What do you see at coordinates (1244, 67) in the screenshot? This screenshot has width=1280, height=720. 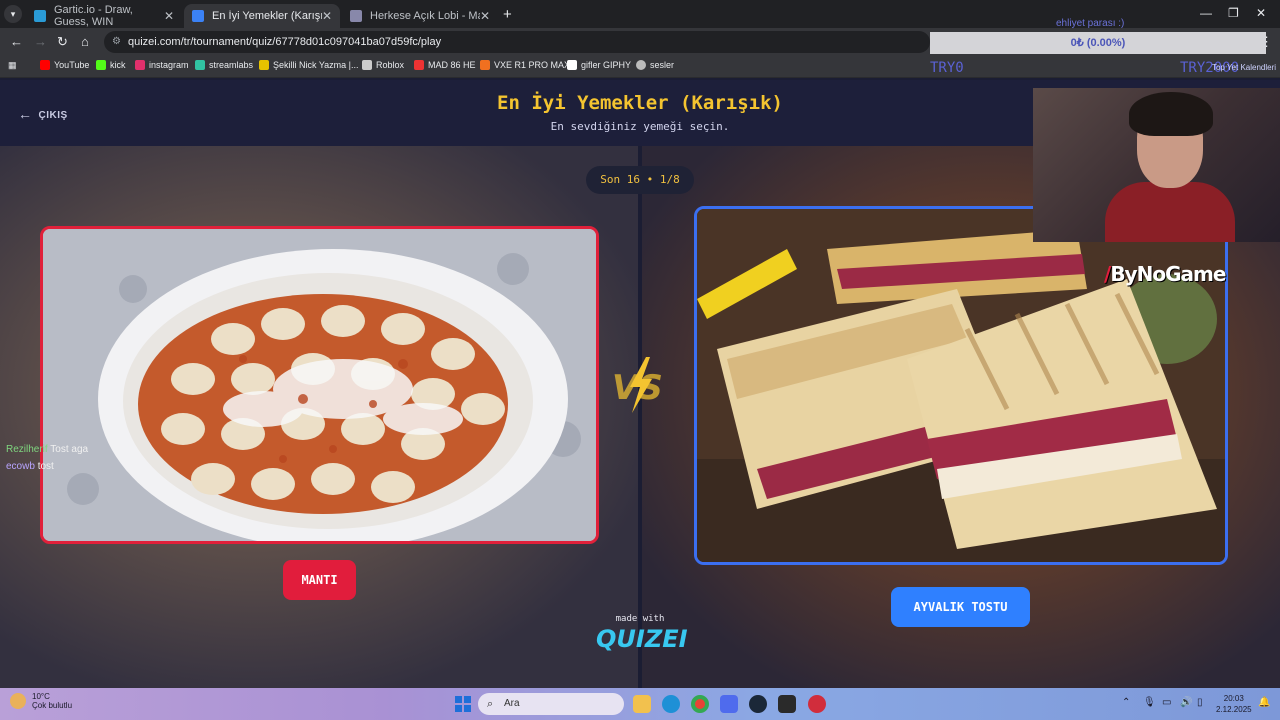 I see `top-note: Top Yet Kalendleri` at bounding box center [1244, 67].